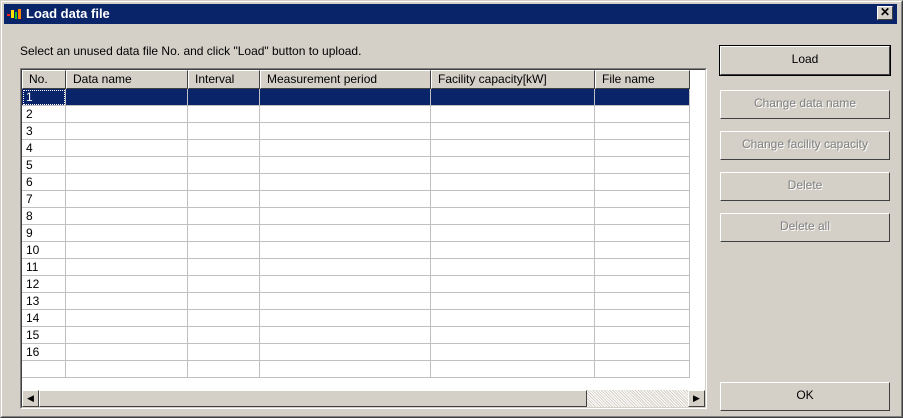  I want to click on close-button: ✕, so click(885, 13).